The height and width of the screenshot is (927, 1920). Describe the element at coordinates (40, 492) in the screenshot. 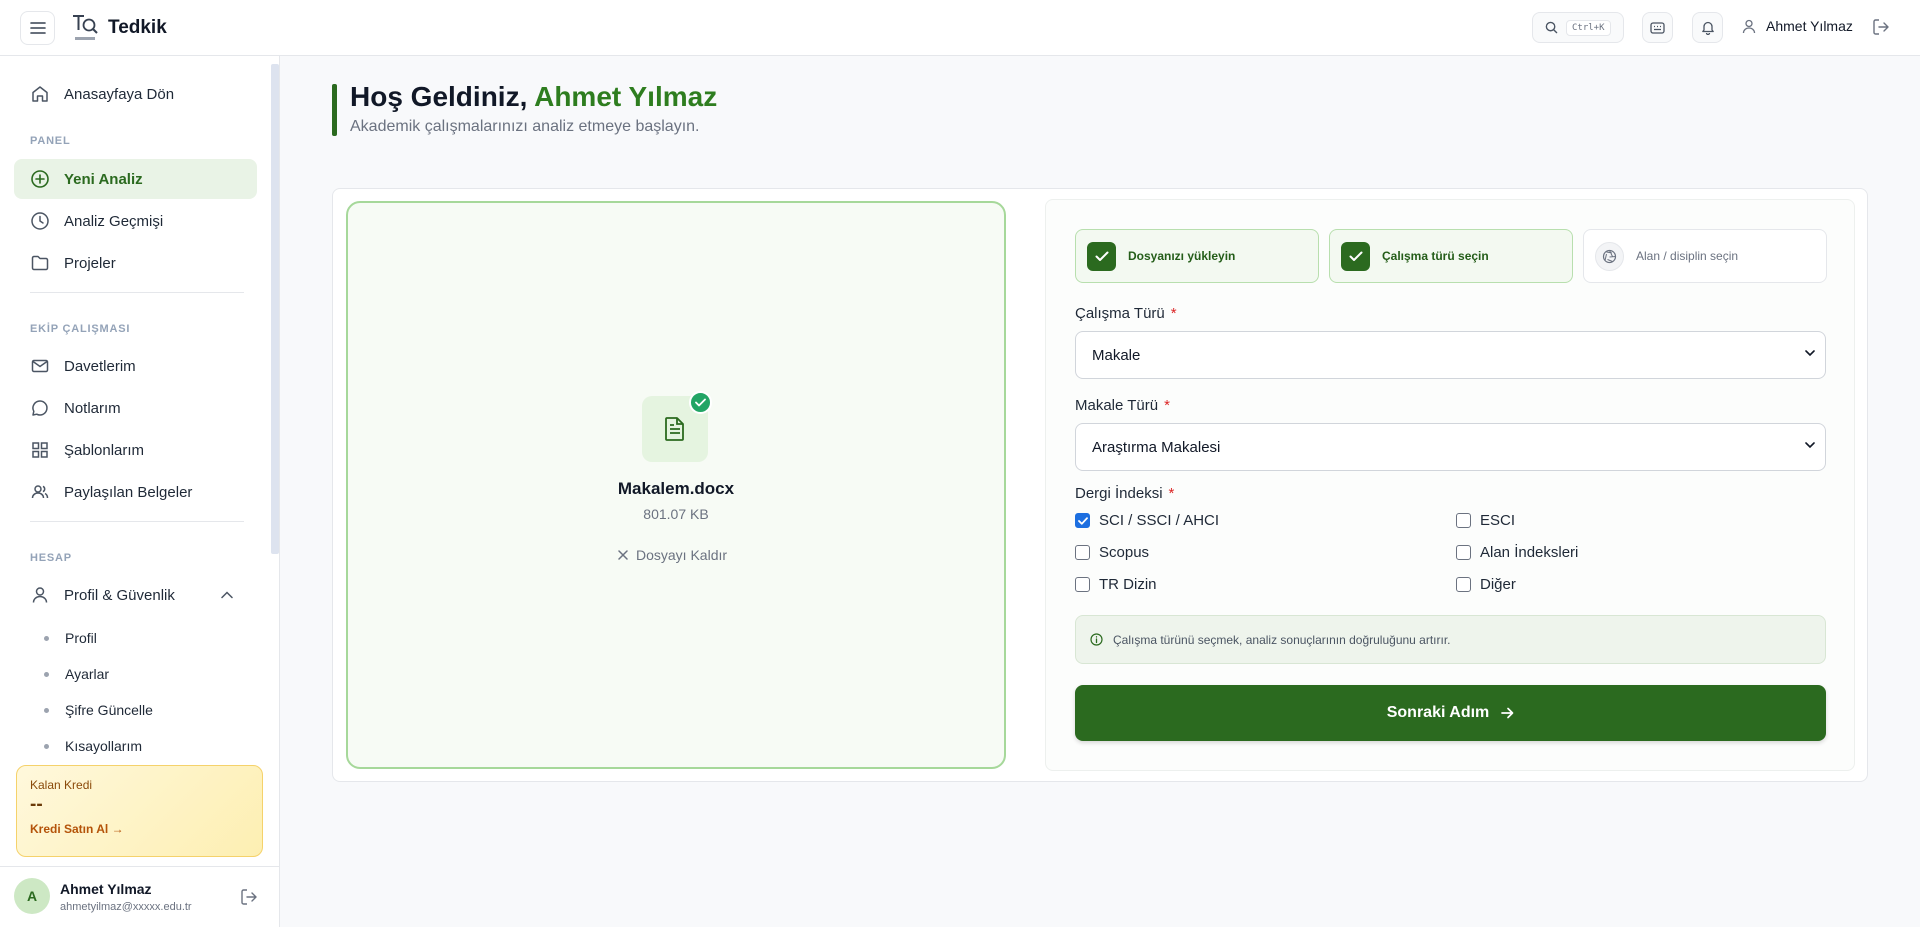

I see `users-icon` at that location.